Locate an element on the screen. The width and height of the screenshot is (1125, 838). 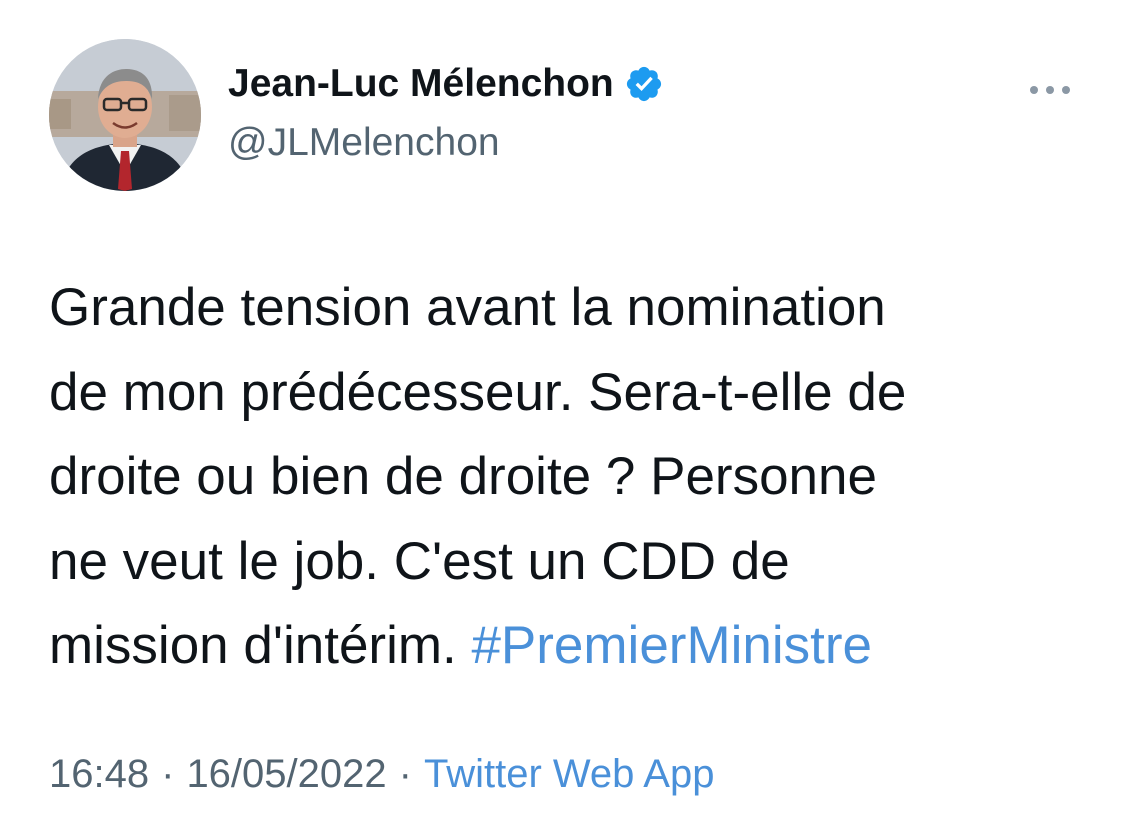
tweet-text-line: de mon prédécesseur. Sera-t-elle de is located at coordinates (478, 392).